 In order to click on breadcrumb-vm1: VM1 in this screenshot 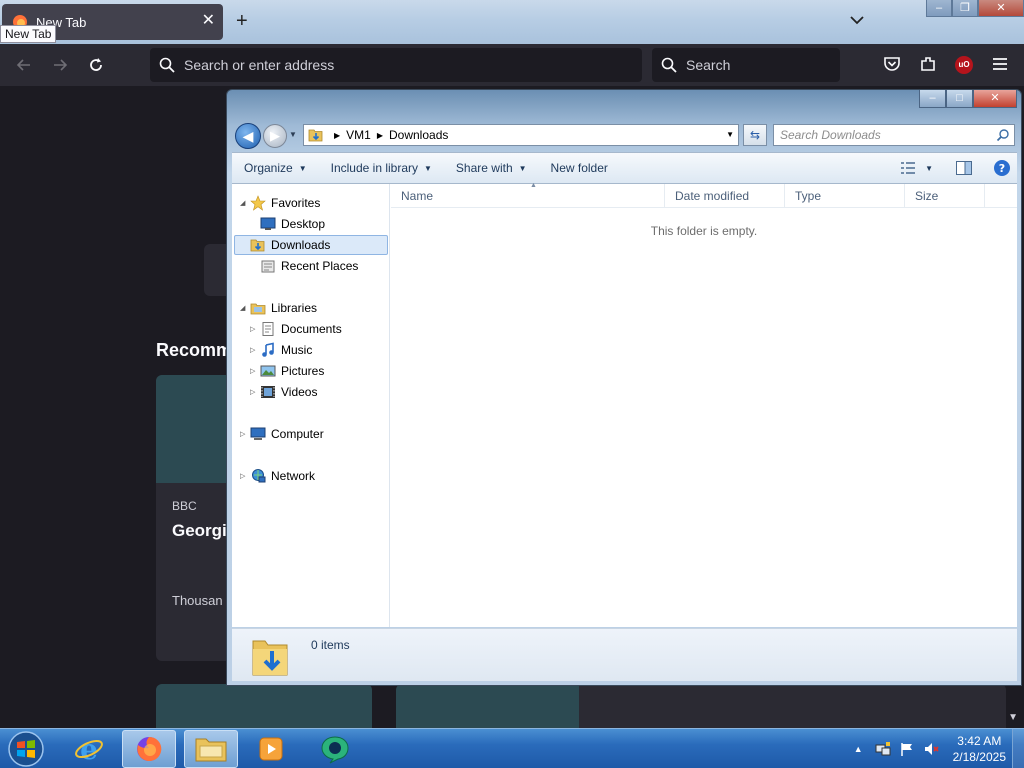, I will do `click(358, 135)`.